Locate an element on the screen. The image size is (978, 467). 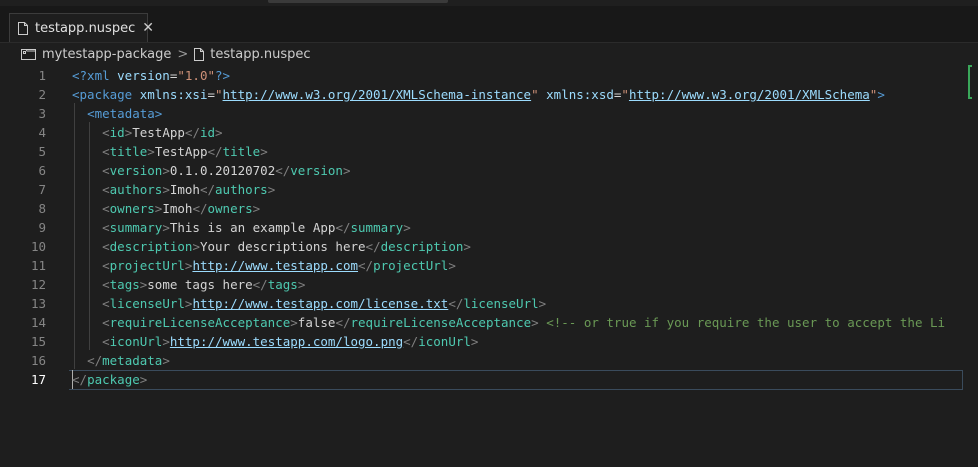
breadcrumb-file: testapp.nuspec is located at coordinates (260, 54).